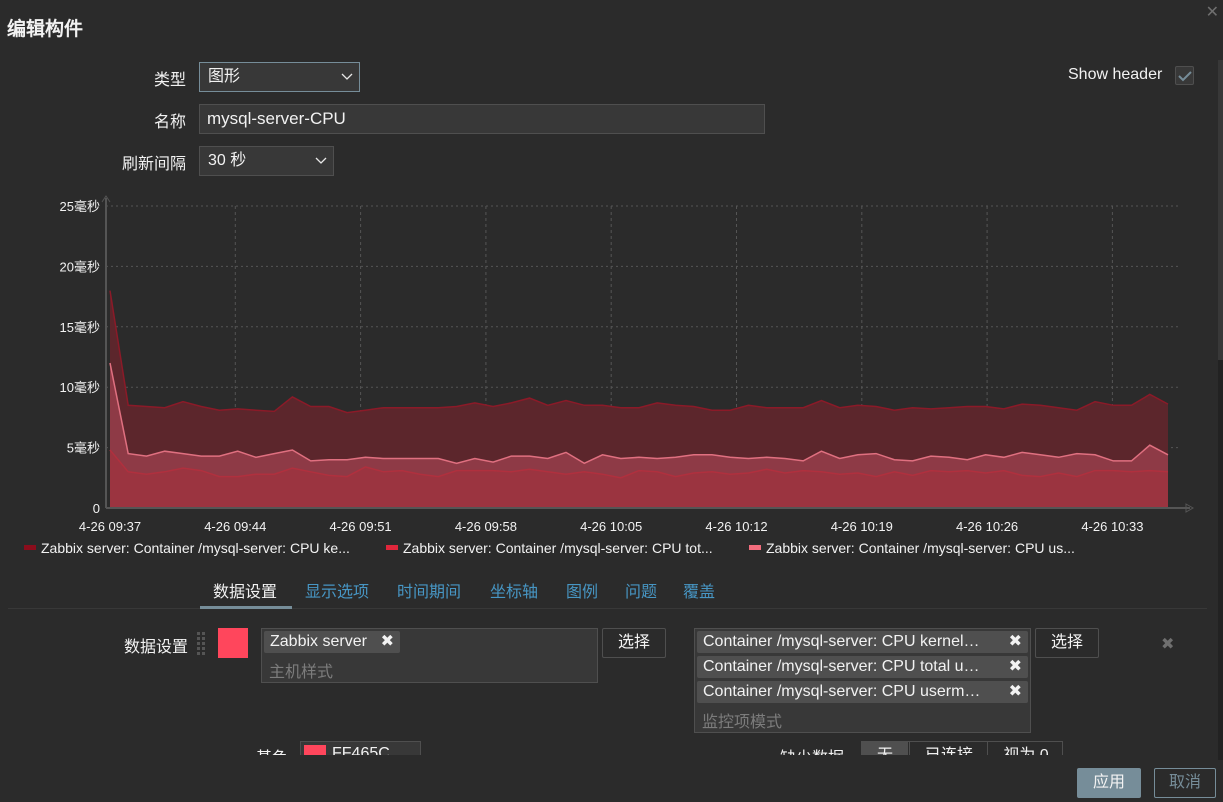 This screenshot has width=1223, height=802. What do you see at coordinates (80, 387) in the screenshot?
I see `y-tick-label: 10毫秒` at bounding box center [80, 387].